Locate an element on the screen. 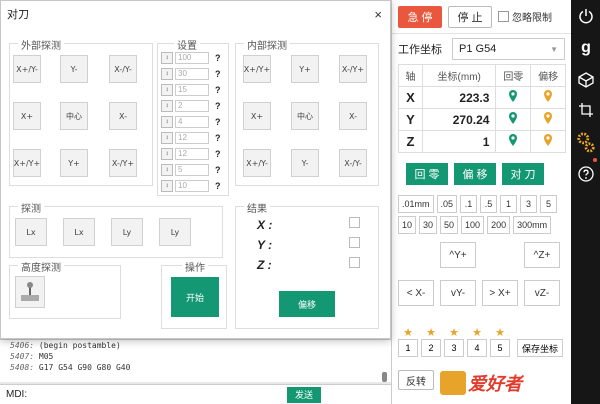 The width and height of the screenshot is (600, 404). result-y-checkbox is located at coordinates (354, 242).